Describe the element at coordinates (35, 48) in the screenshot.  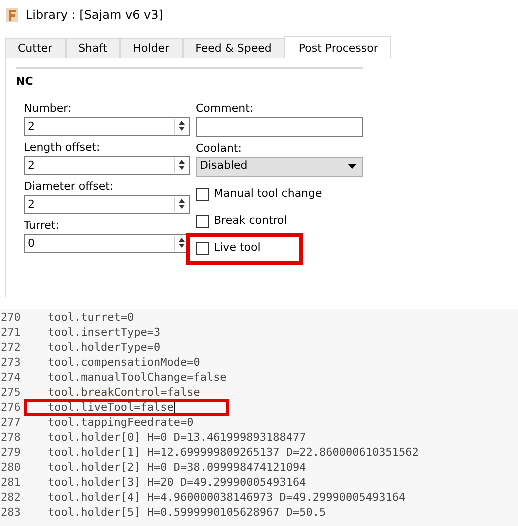
I see `tab: Cutter` at that location.